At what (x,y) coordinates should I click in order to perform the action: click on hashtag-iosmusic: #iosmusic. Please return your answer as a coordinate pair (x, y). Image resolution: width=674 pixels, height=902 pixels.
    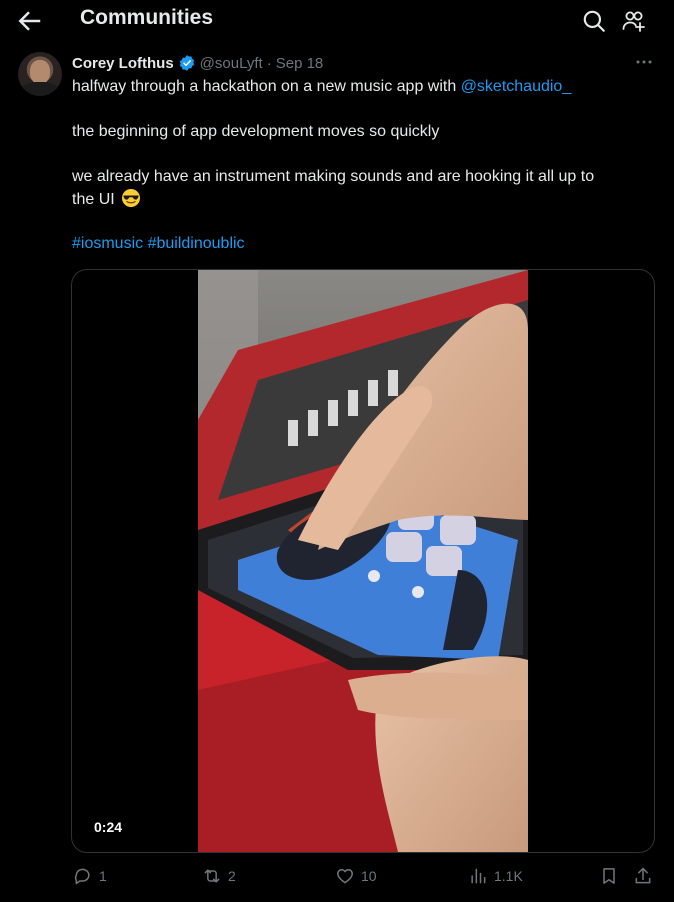
    Looking at the image, I should click on (107, 243).